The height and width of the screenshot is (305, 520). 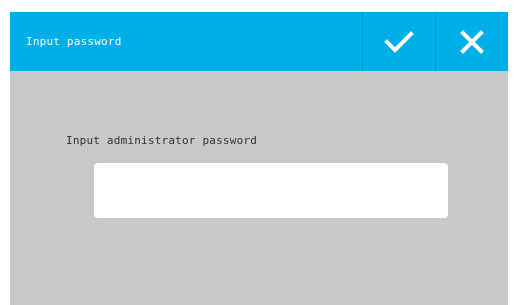 I want to click on dialog-title: Input password, so click(x=74, y=41).